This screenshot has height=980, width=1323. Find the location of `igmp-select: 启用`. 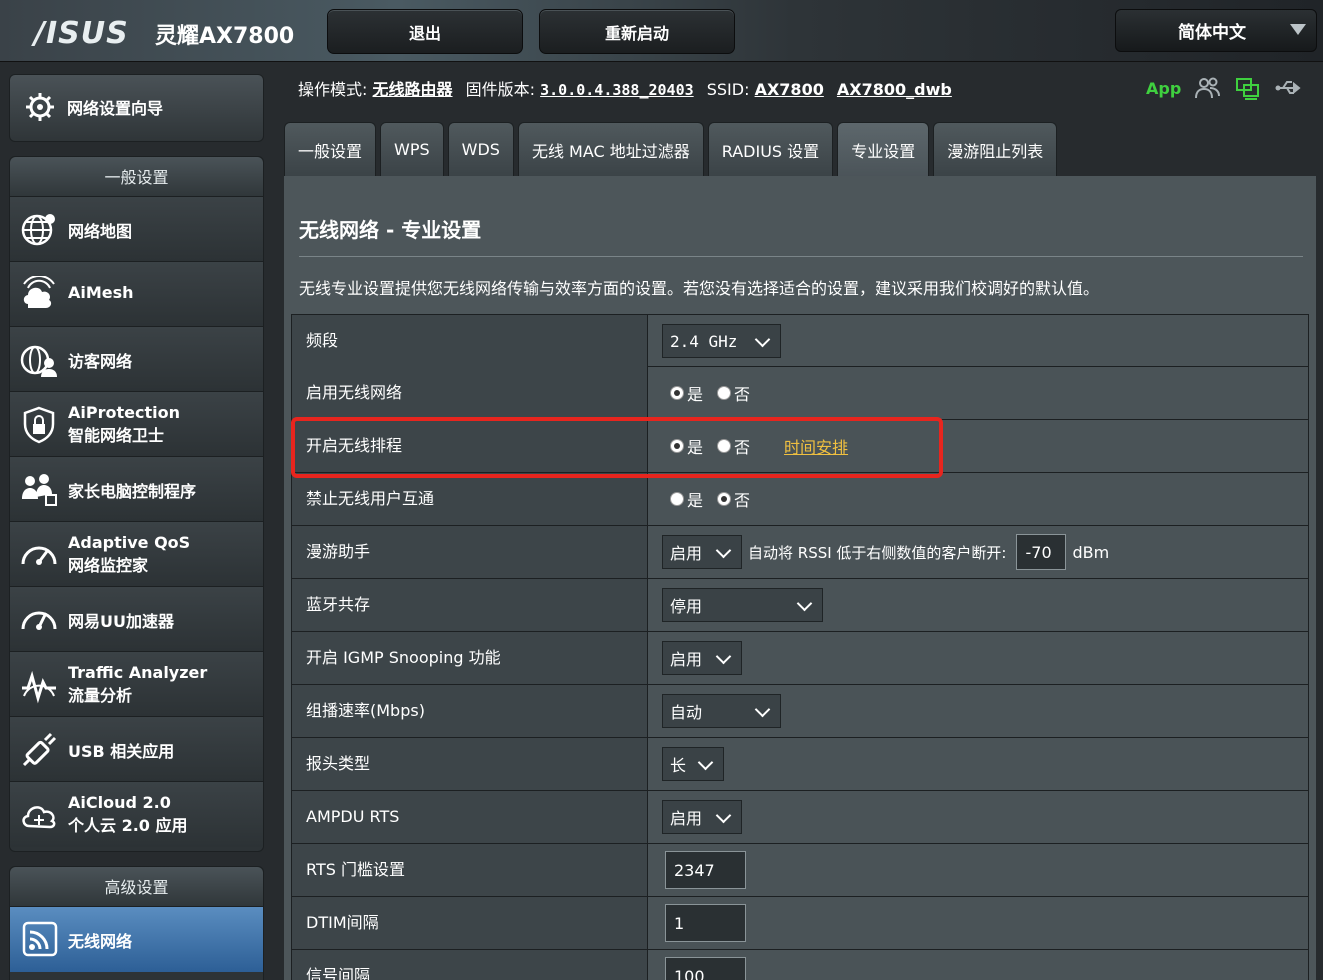

igmp-select: 启用 is located at coordinates (702, 658).